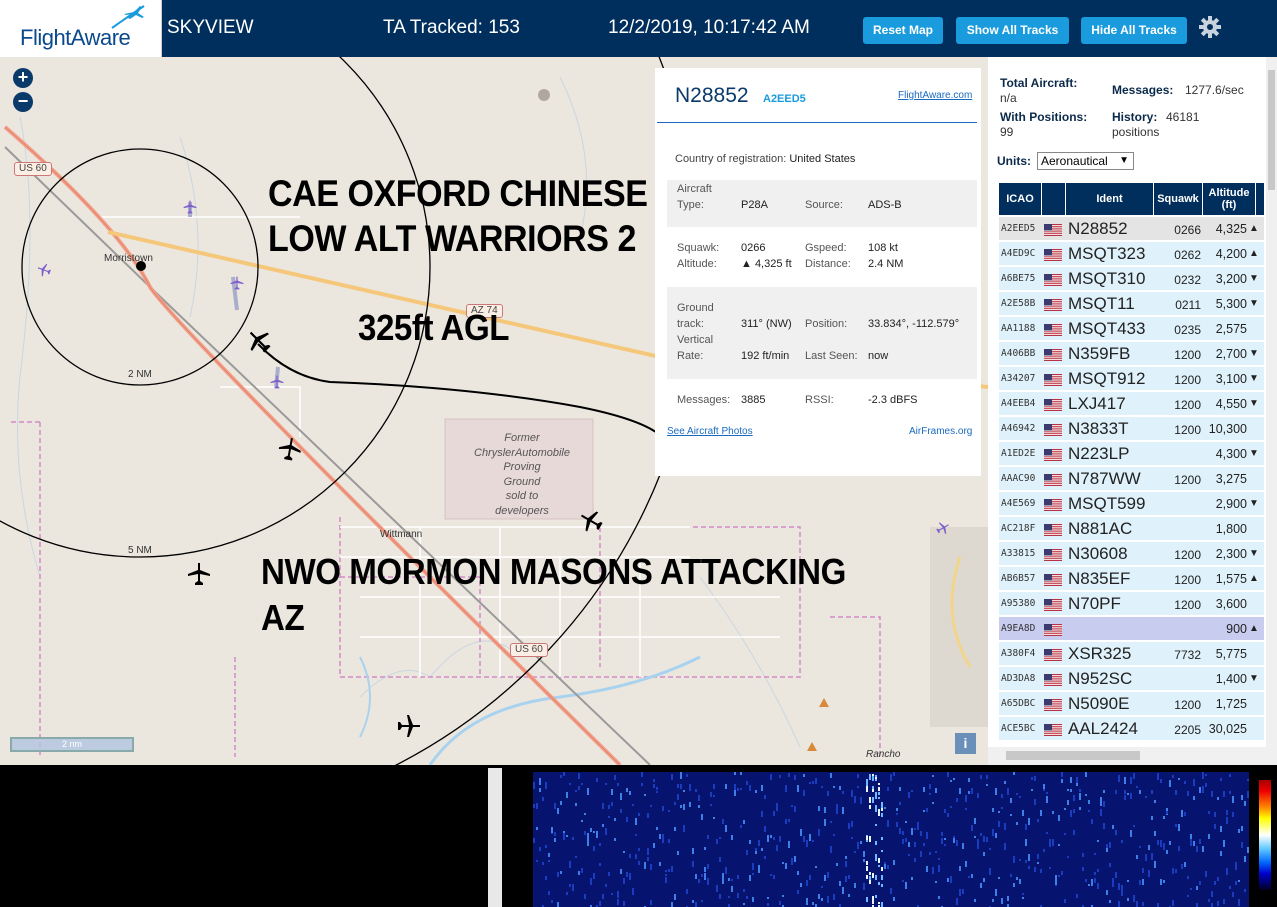 The width and height of the screenshot is (1277, 907). I want to click on table-row: AAAC90 N787WW 1200 3,275, so click(1131, 479).